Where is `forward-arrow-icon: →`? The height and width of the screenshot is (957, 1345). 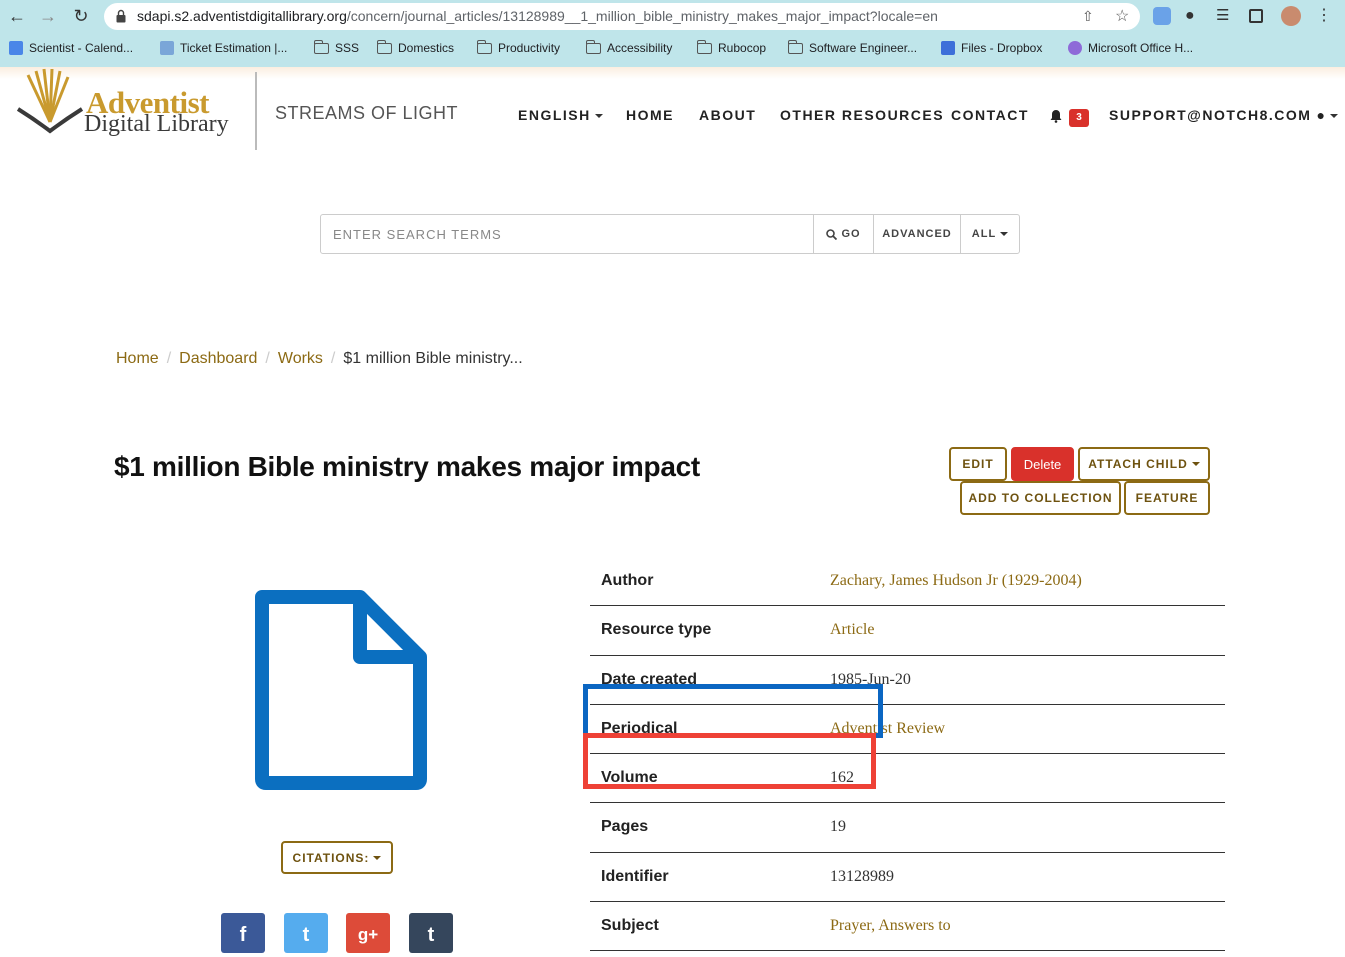 forward-arrow-icon: → is located at coordinates (48, 16).